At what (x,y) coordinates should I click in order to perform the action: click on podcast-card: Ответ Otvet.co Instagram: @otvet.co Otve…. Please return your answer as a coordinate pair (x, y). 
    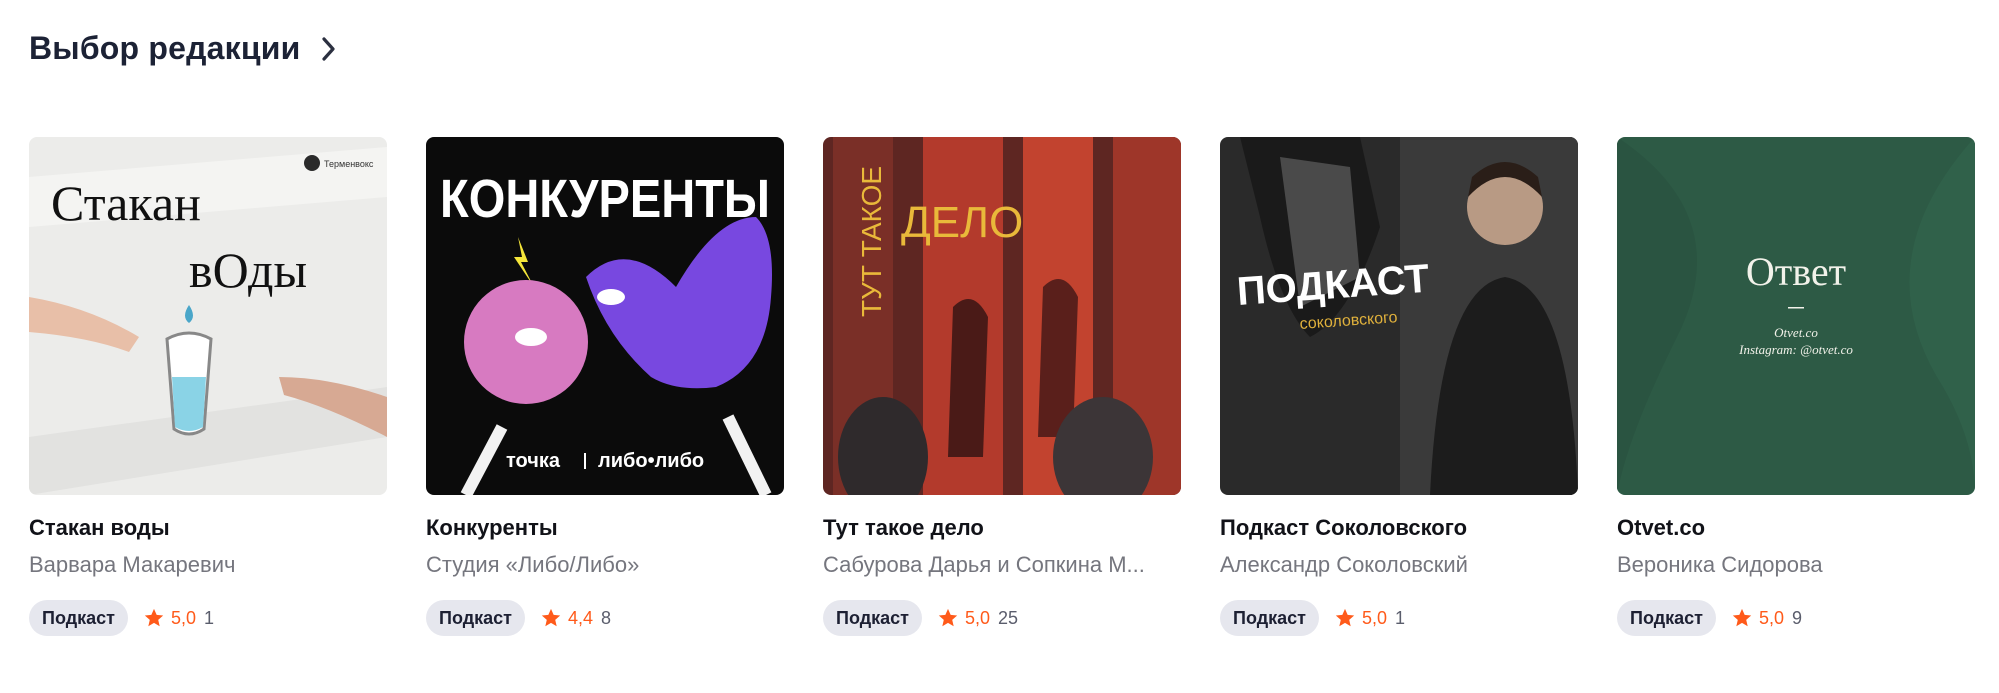
    Looking at the image, I should click on (1796, 386).